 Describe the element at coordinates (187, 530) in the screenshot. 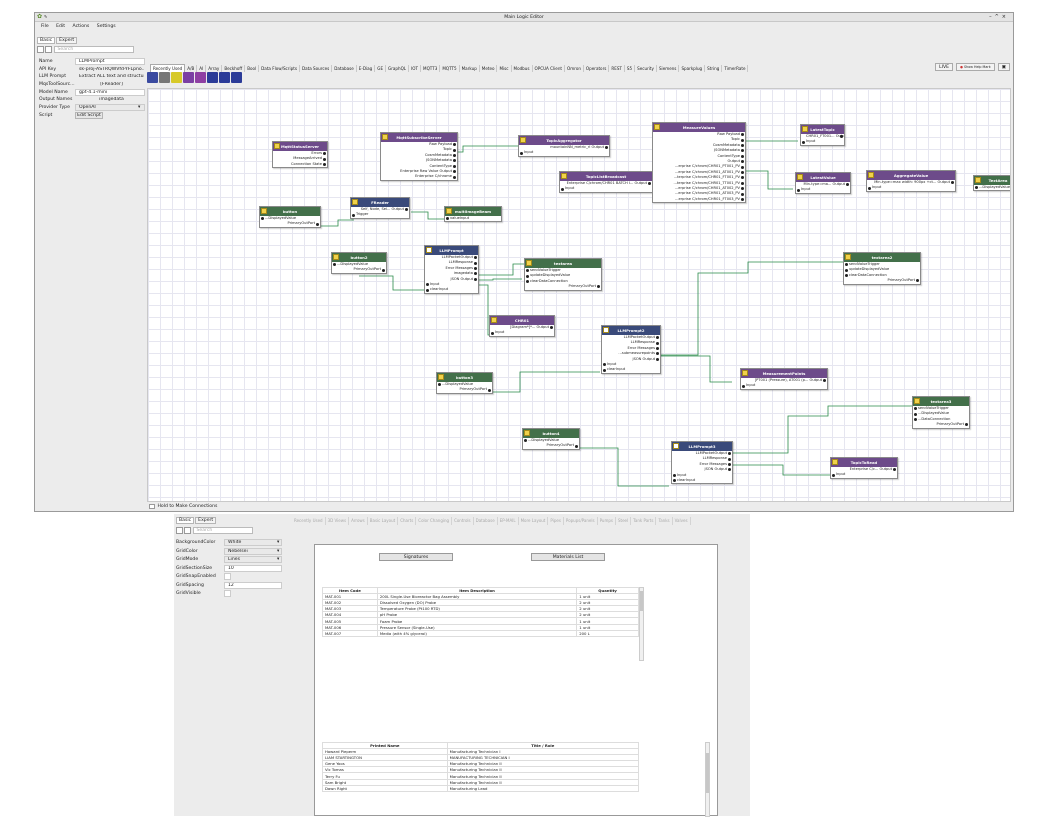

I see `group-icon` at that location.